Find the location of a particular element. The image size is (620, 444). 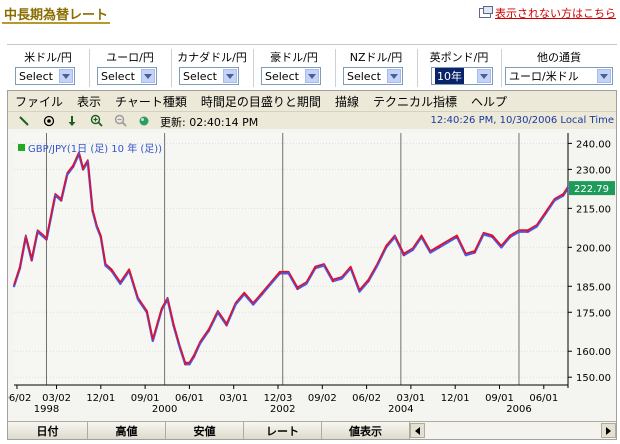

currency-select-audjpy: Select is located at coordinates (291, 76).